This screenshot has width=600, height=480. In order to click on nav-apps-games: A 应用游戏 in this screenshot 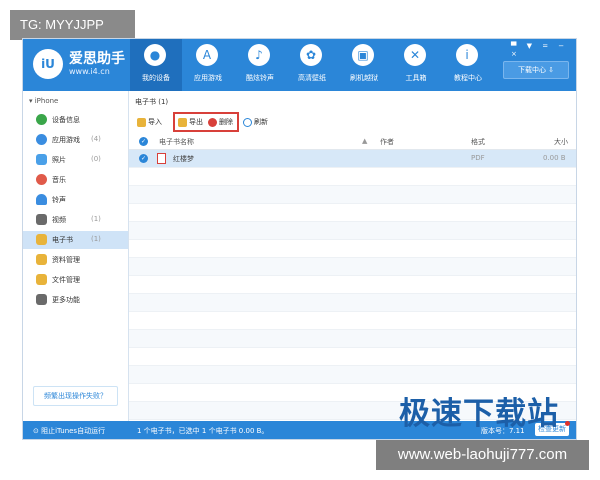, I will do `click(208, 65)`.